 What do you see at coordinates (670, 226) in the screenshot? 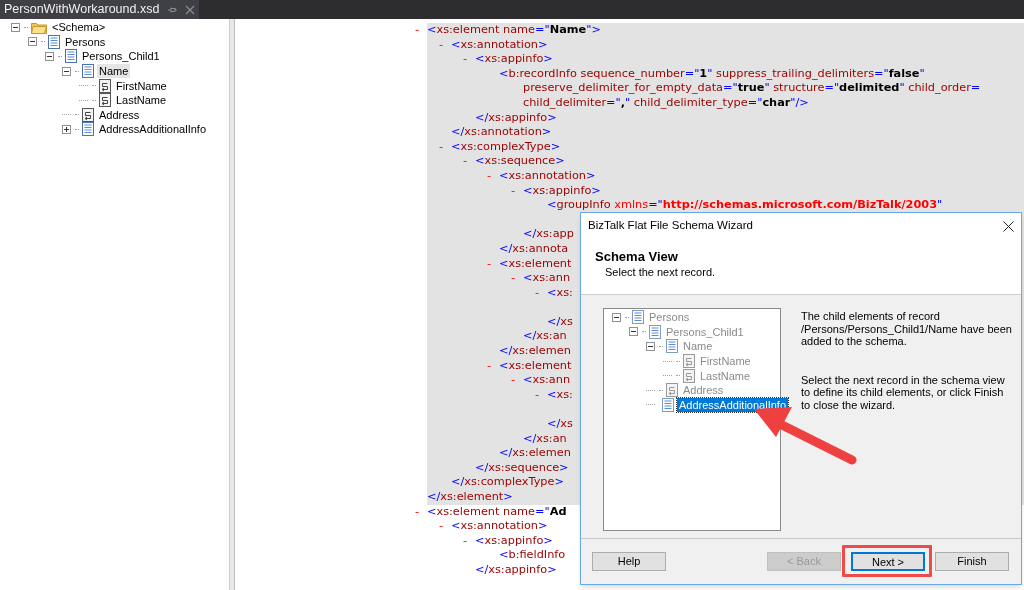
I see `dialog-title: BizTalk Flat File Schema Wizard` at bounding box center [670, 226].